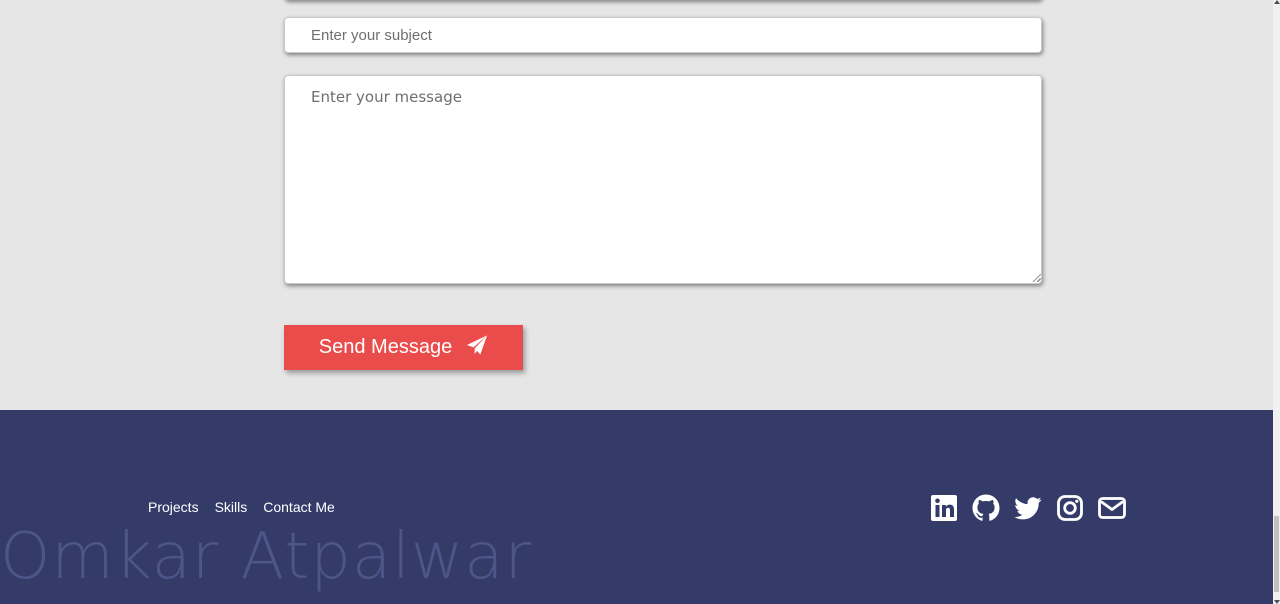 Image resolution: width=1280 pixels, height=604 pixels. What do you see at coordinates (1276, 302) in the screenshot?
I see `page-scrollbar` at bounding box center [1276, 302].